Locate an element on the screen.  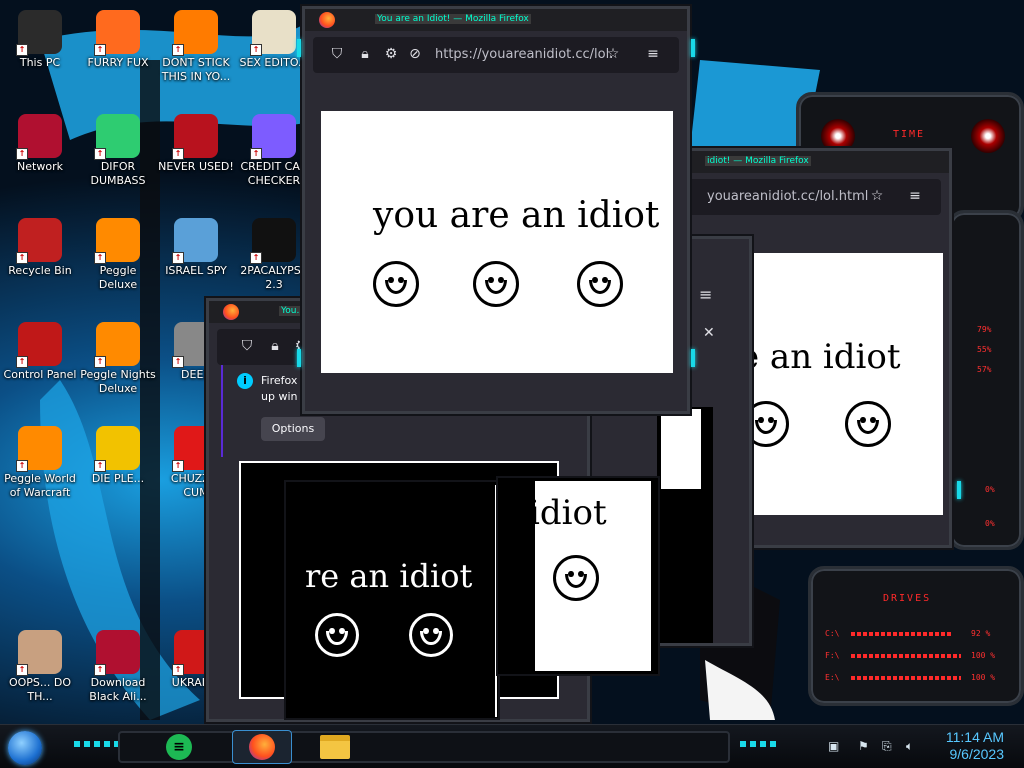
close-icon: ✕ is located at coordinates (709, 333).